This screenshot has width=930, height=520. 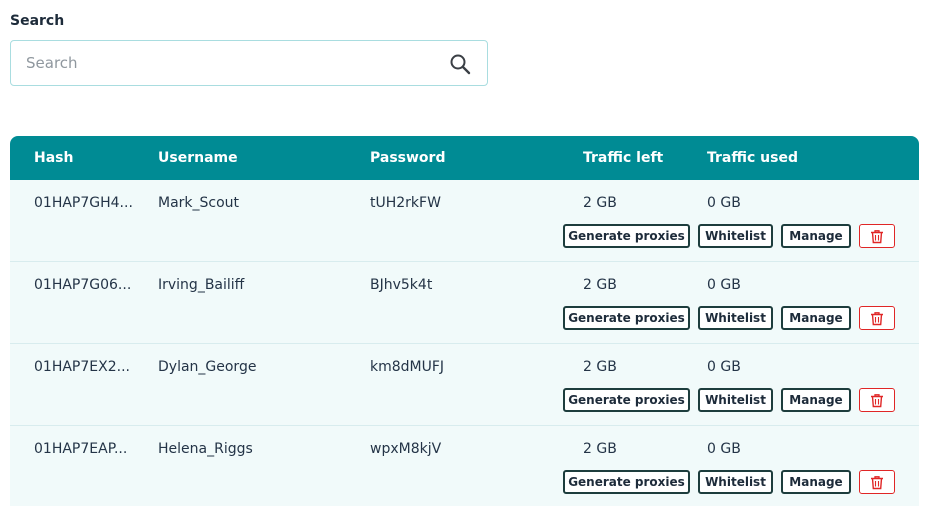 I want to click on search-box, so click(x=249, y=63).